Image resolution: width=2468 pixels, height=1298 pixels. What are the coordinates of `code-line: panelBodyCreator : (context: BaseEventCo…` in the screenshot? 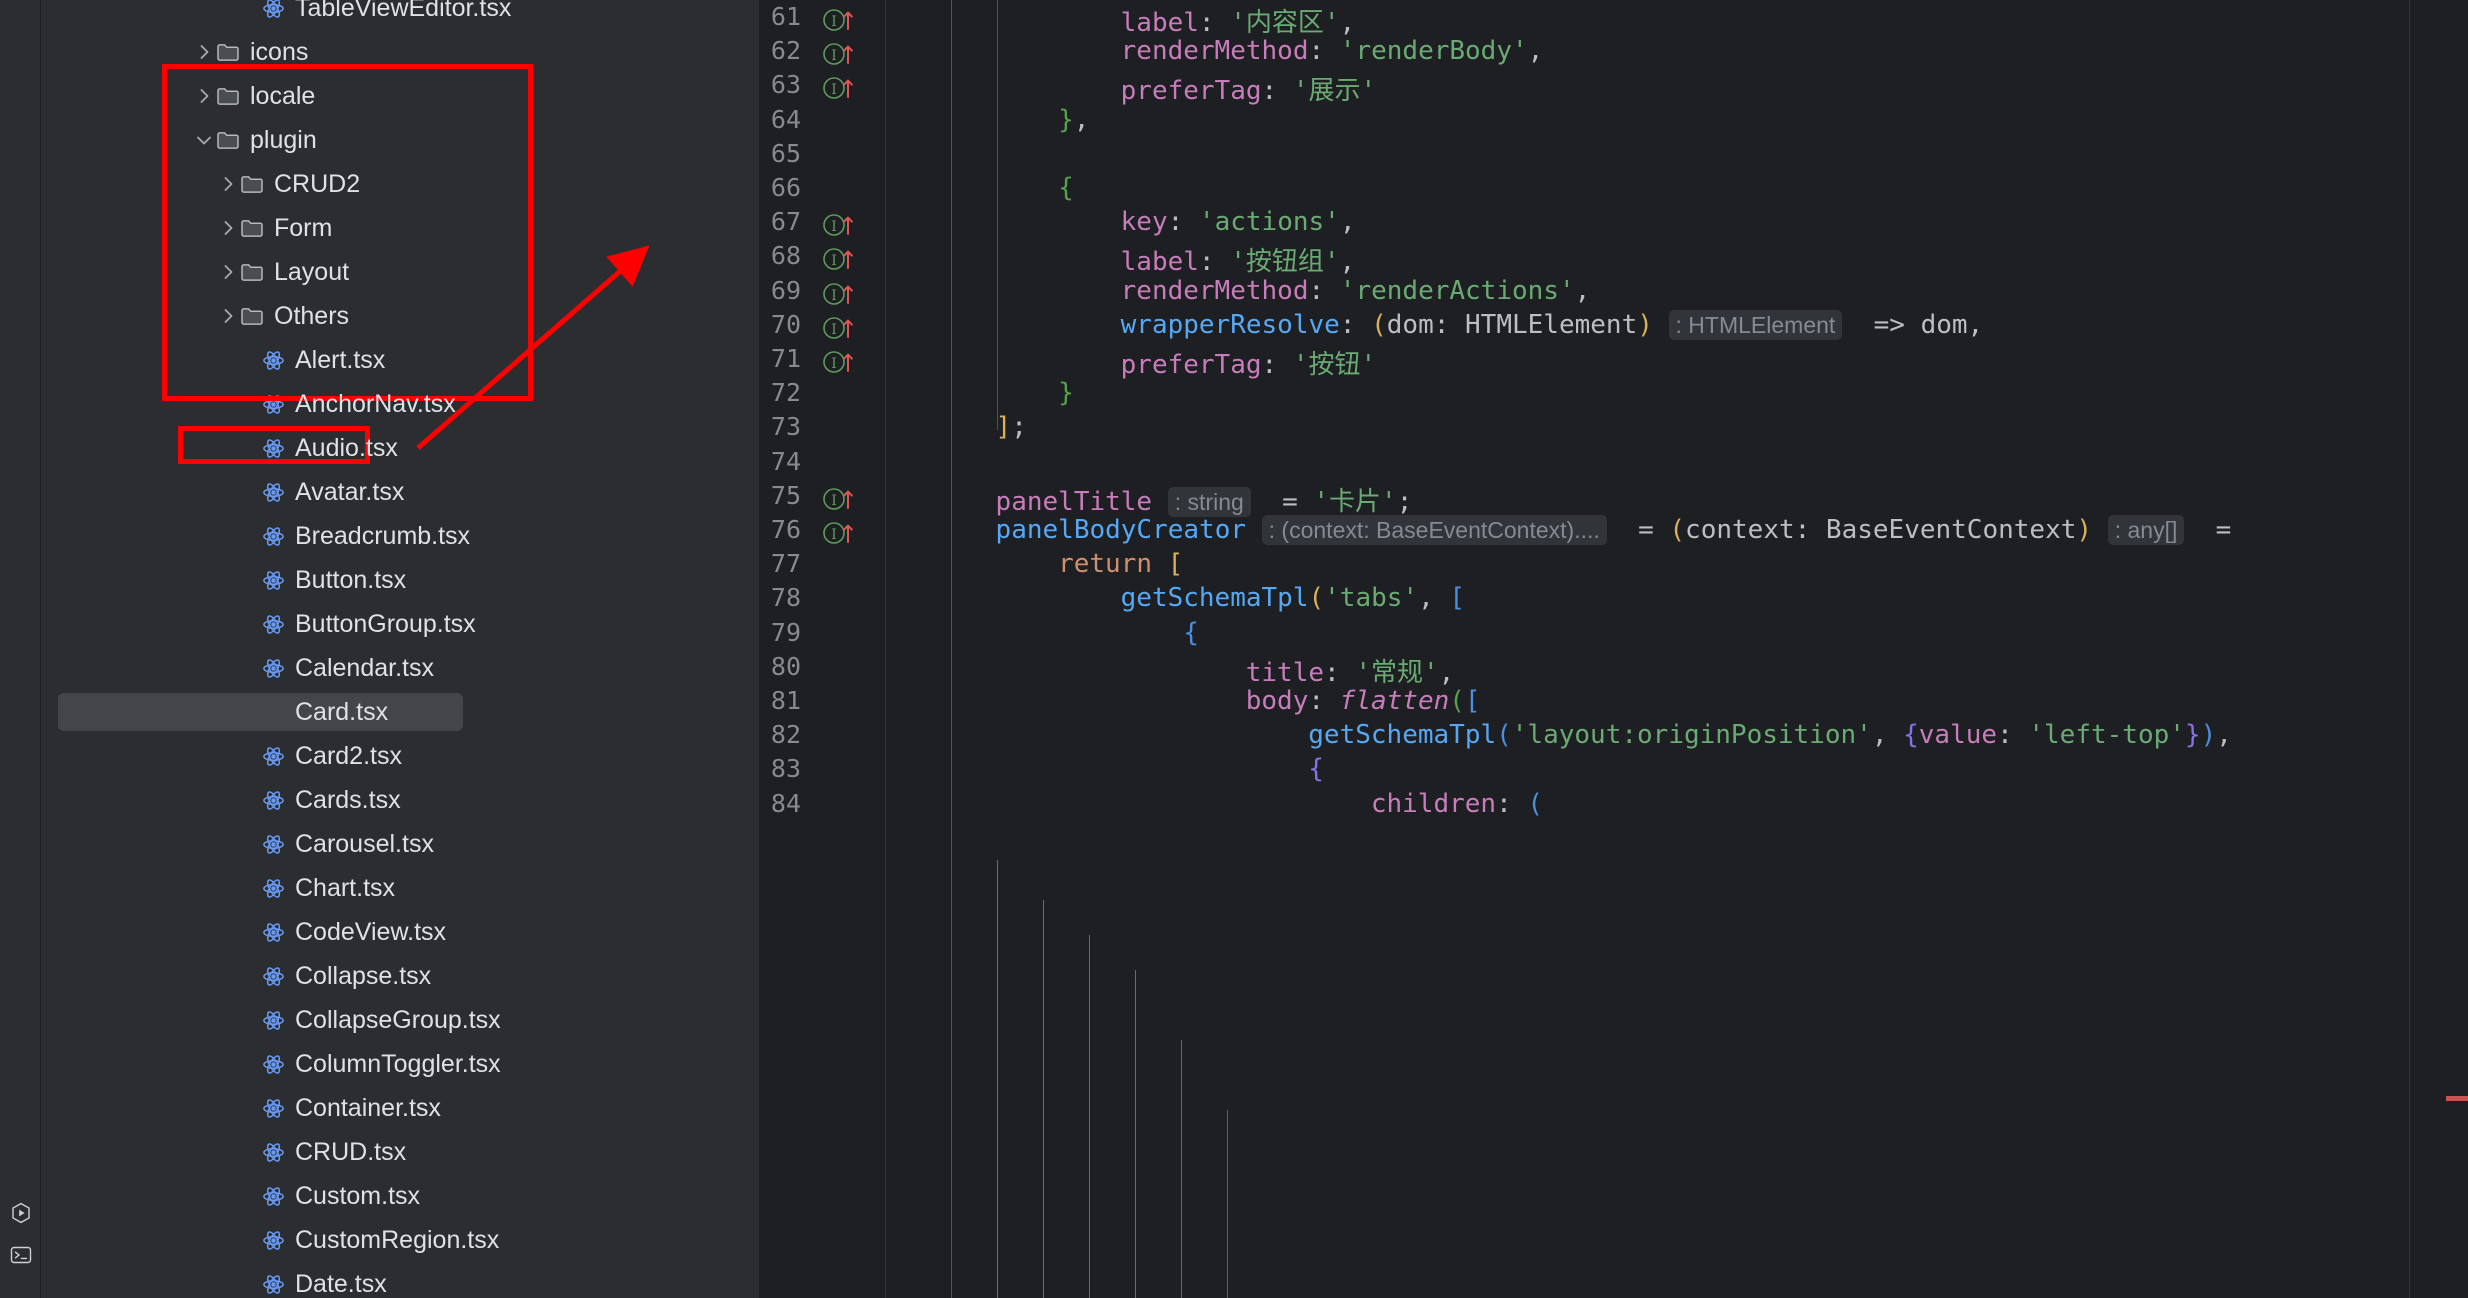 It's located at (1597, 530).